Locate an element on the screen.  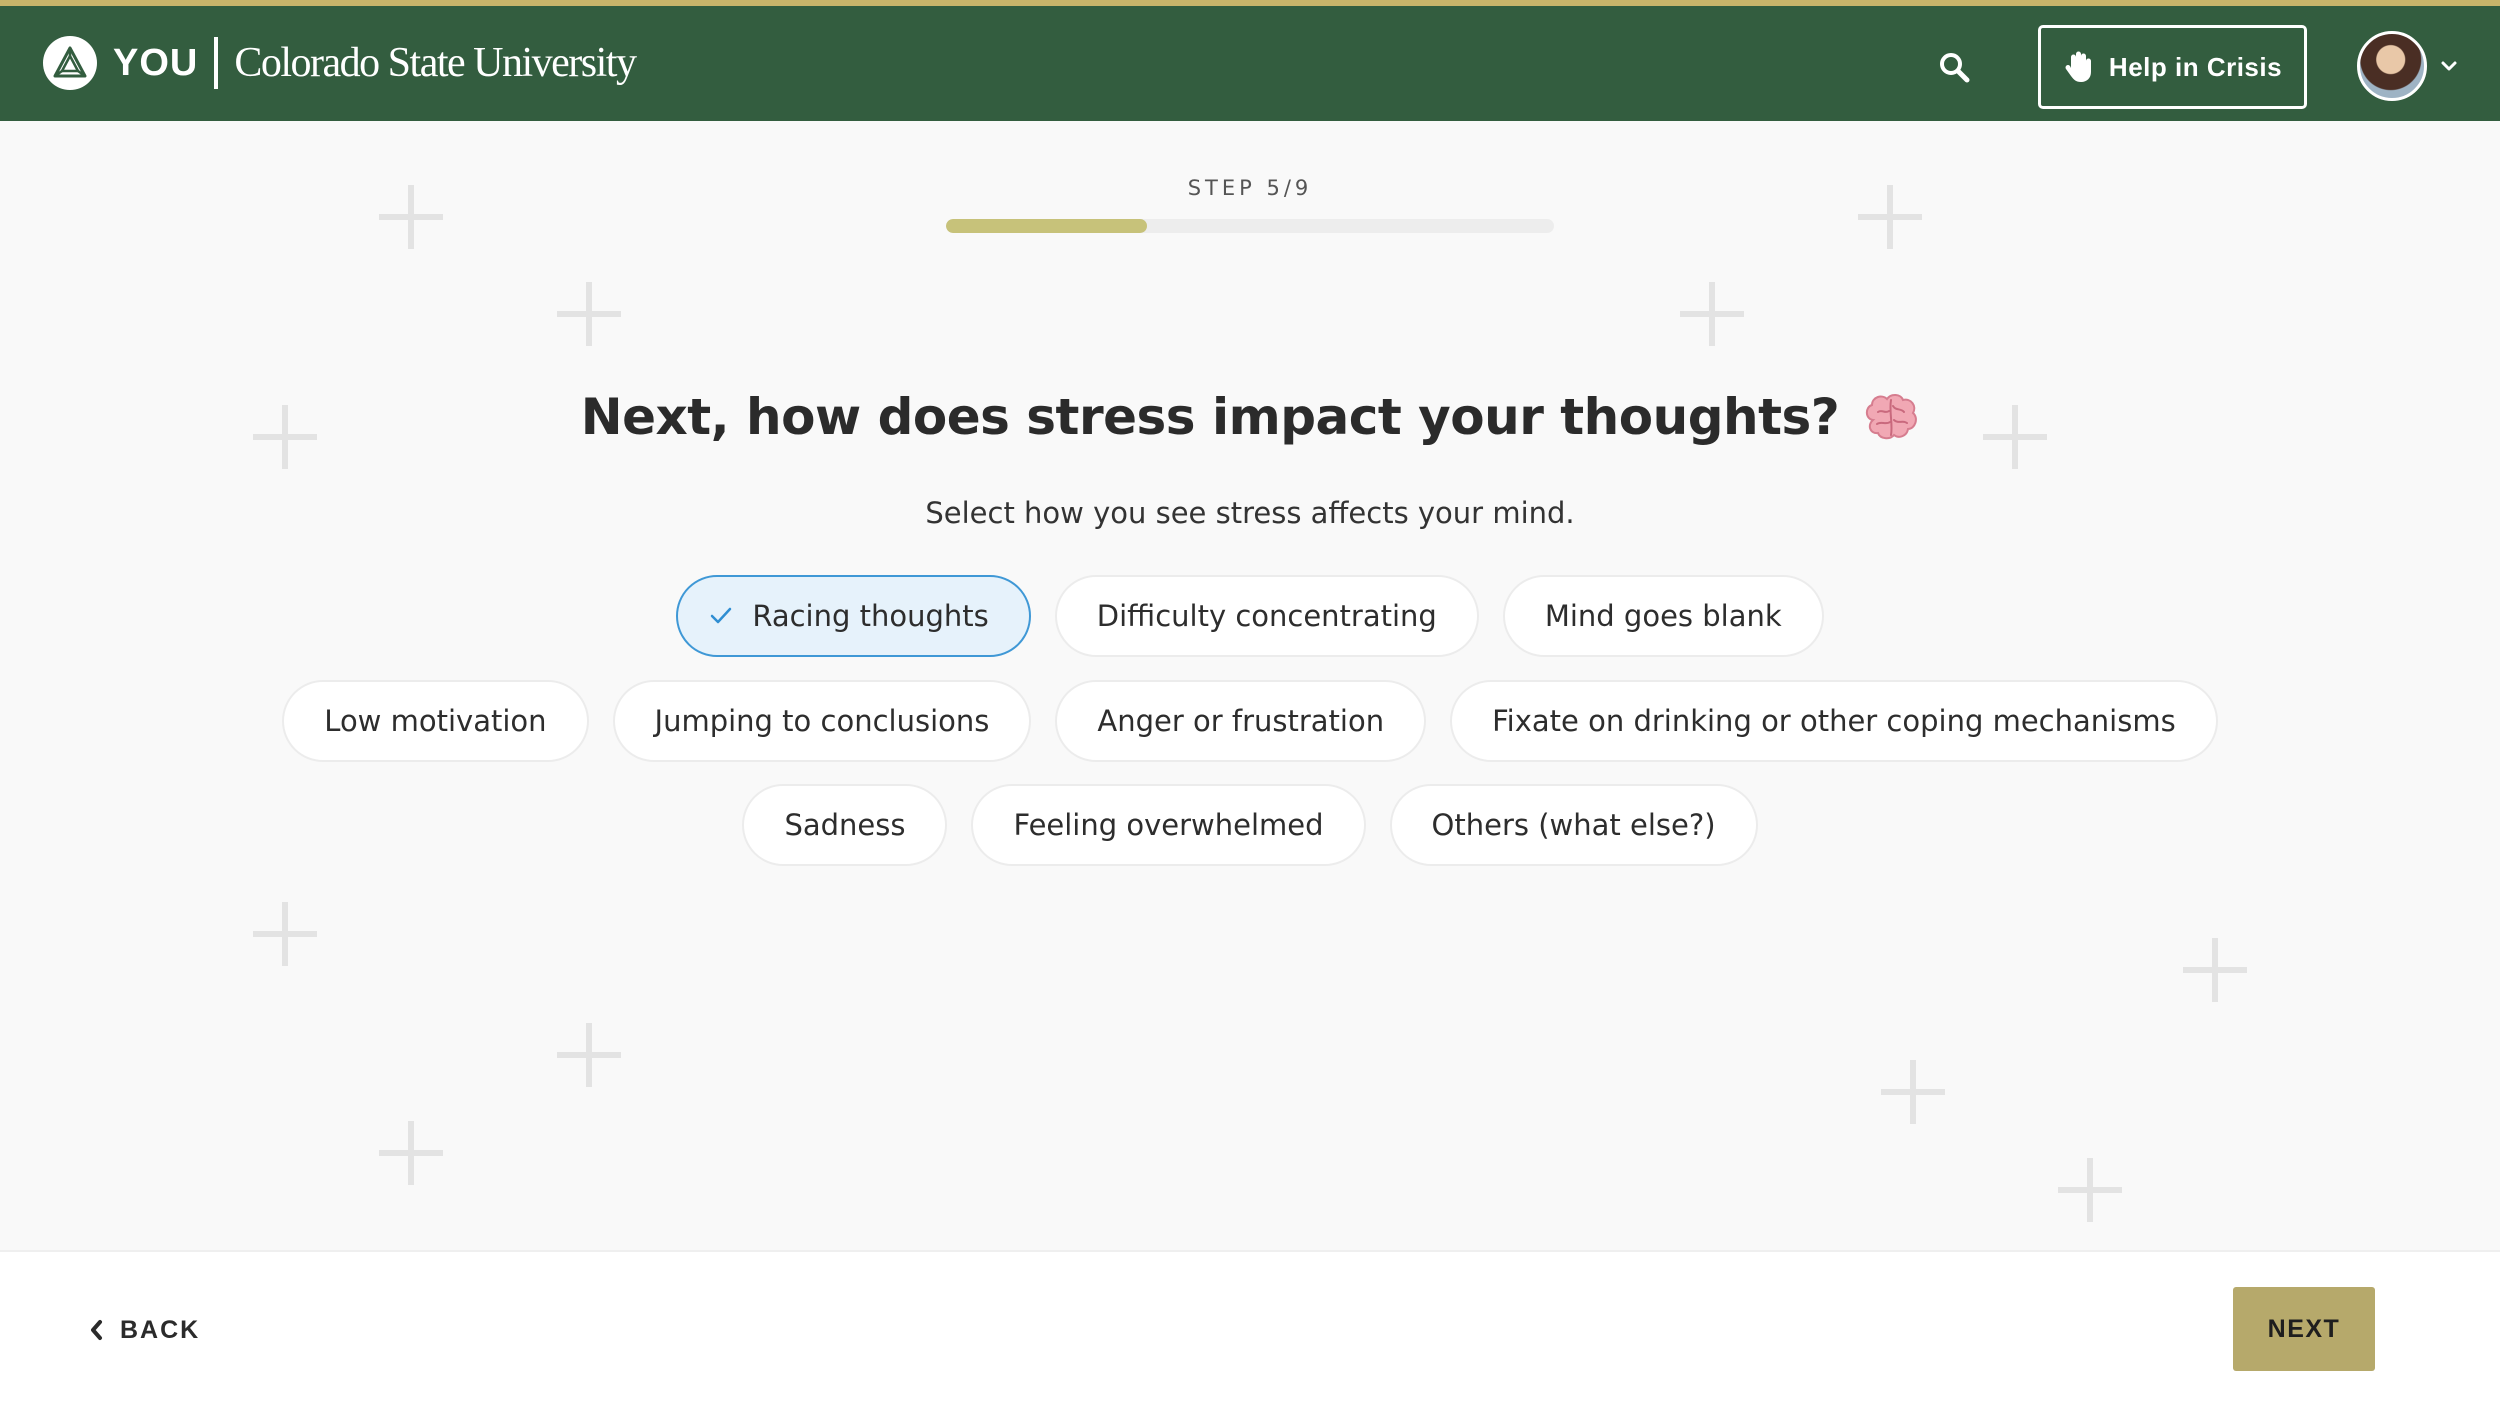
university-name: Colorado State University is located at coordinates (435, 63).